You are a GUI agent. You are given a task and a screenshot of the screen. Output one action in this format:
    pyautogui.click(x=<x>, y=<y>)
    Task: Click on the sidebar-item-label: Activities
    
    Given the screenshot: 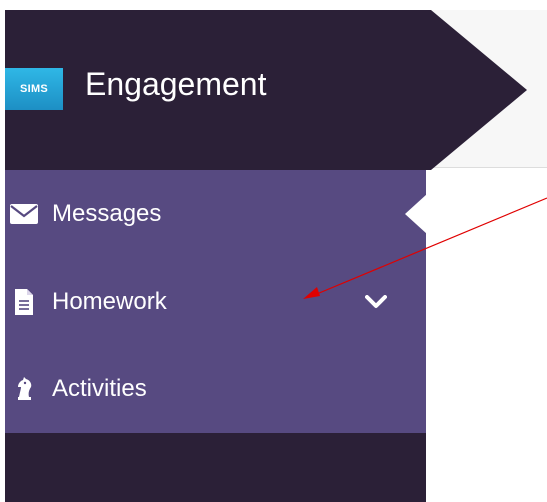 What is the action you would take?
    pyautogui.click(x=99, y=388)
    